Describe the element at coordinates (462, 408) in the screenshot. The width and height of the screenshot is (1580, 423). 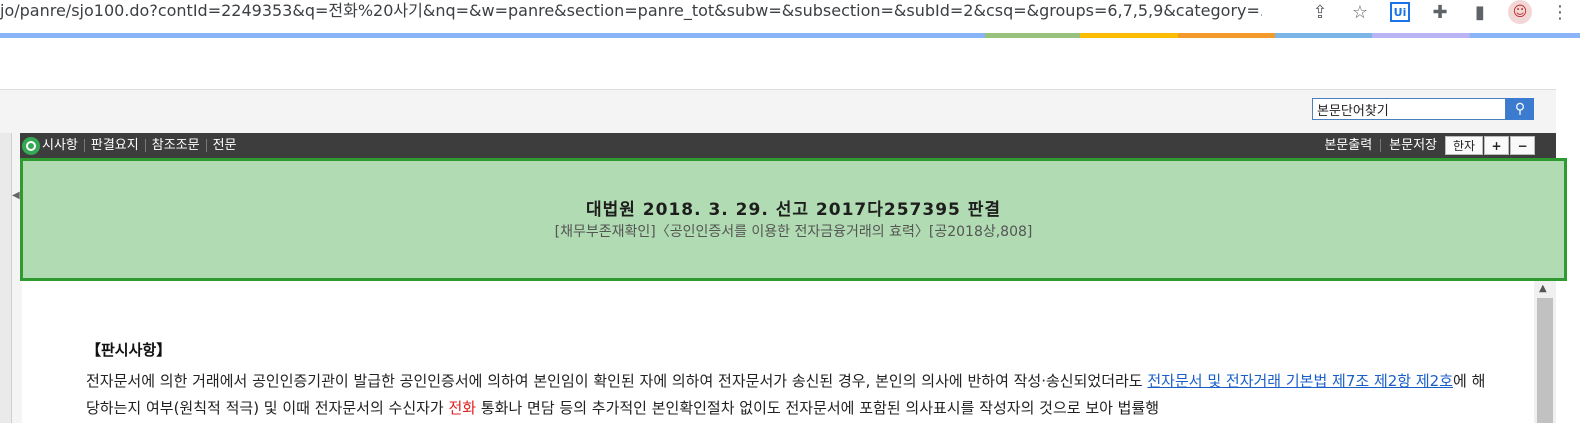
I see `search-highlight: 전화` at that location.